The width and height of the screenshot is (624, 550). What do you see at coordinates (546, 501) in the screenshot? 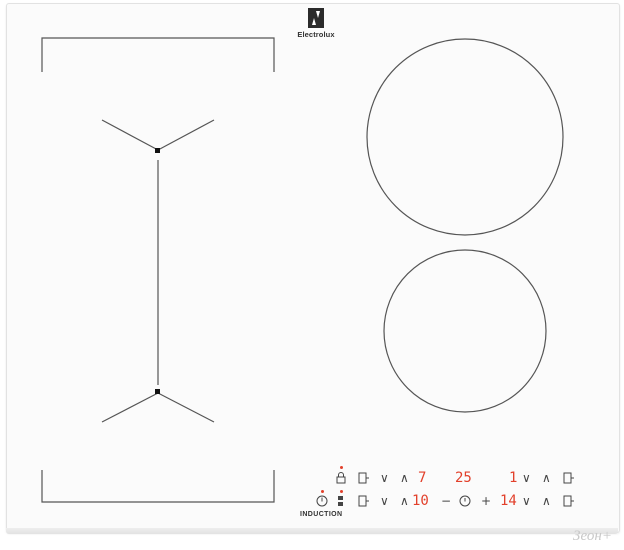
I see `zone-4-increase-button: ∧` at bounding box center [546, 501].